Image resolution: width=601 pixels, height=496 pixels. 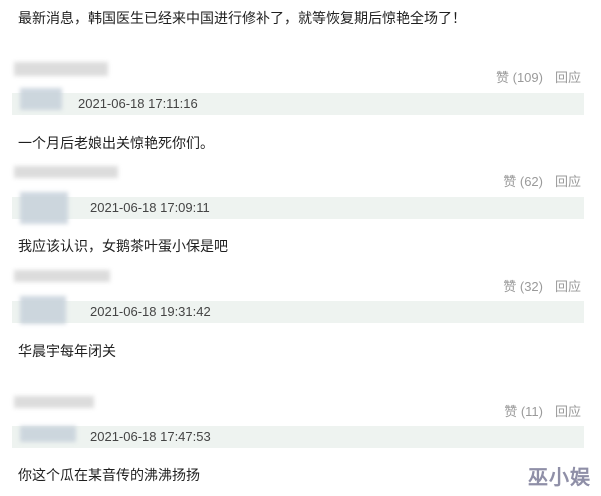 I want to click on comment-timestamp: 2021-06-18 19:31:42, so click(x=150, y=311).